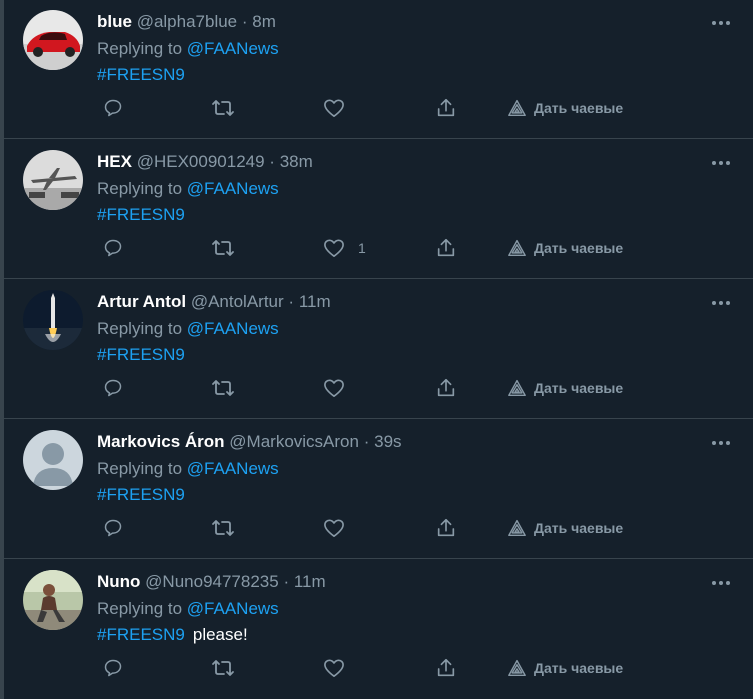 This screenshot has height=699, width=753. I want to click on display-name: Nuno, so click(118, 581).